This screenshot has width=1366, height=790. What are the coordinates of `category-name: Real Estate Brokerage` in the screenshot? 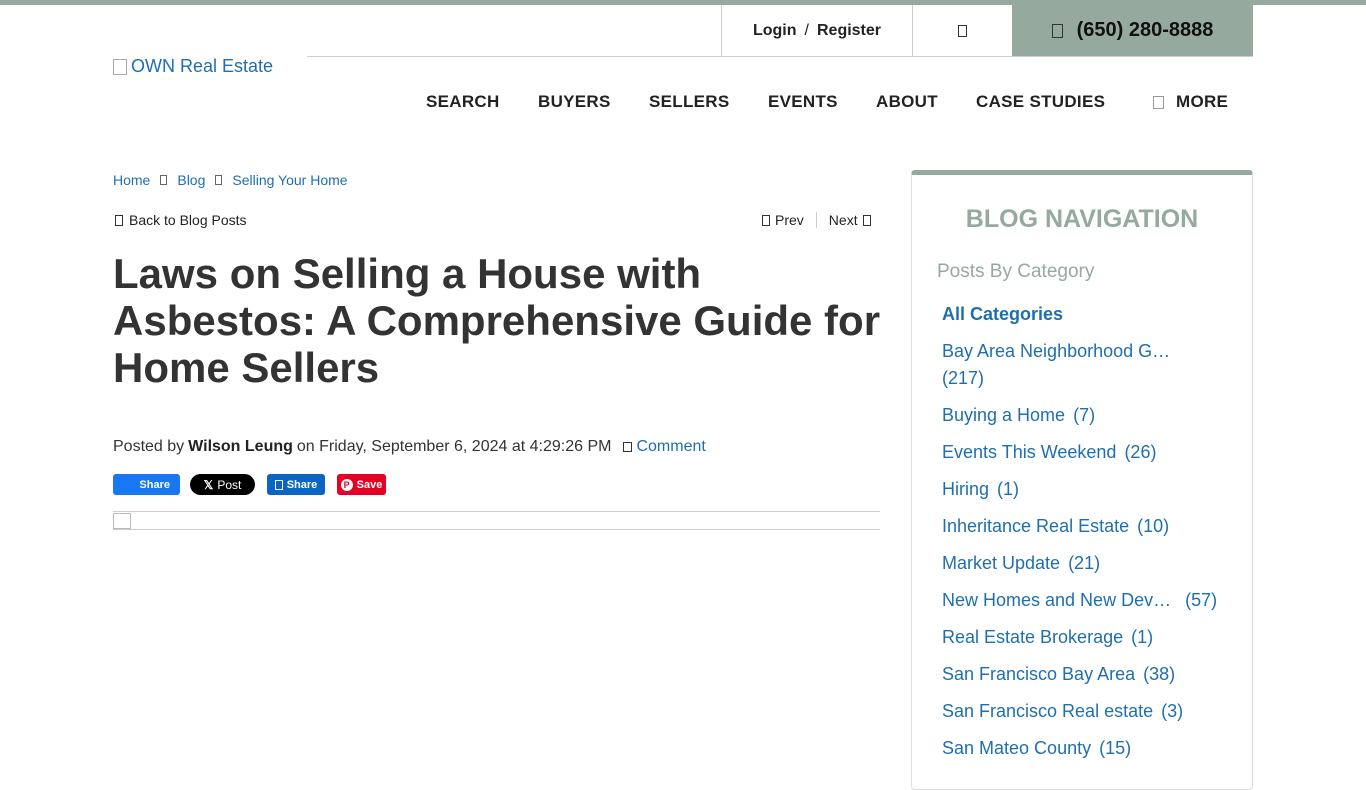 It's located at (1033, 637).